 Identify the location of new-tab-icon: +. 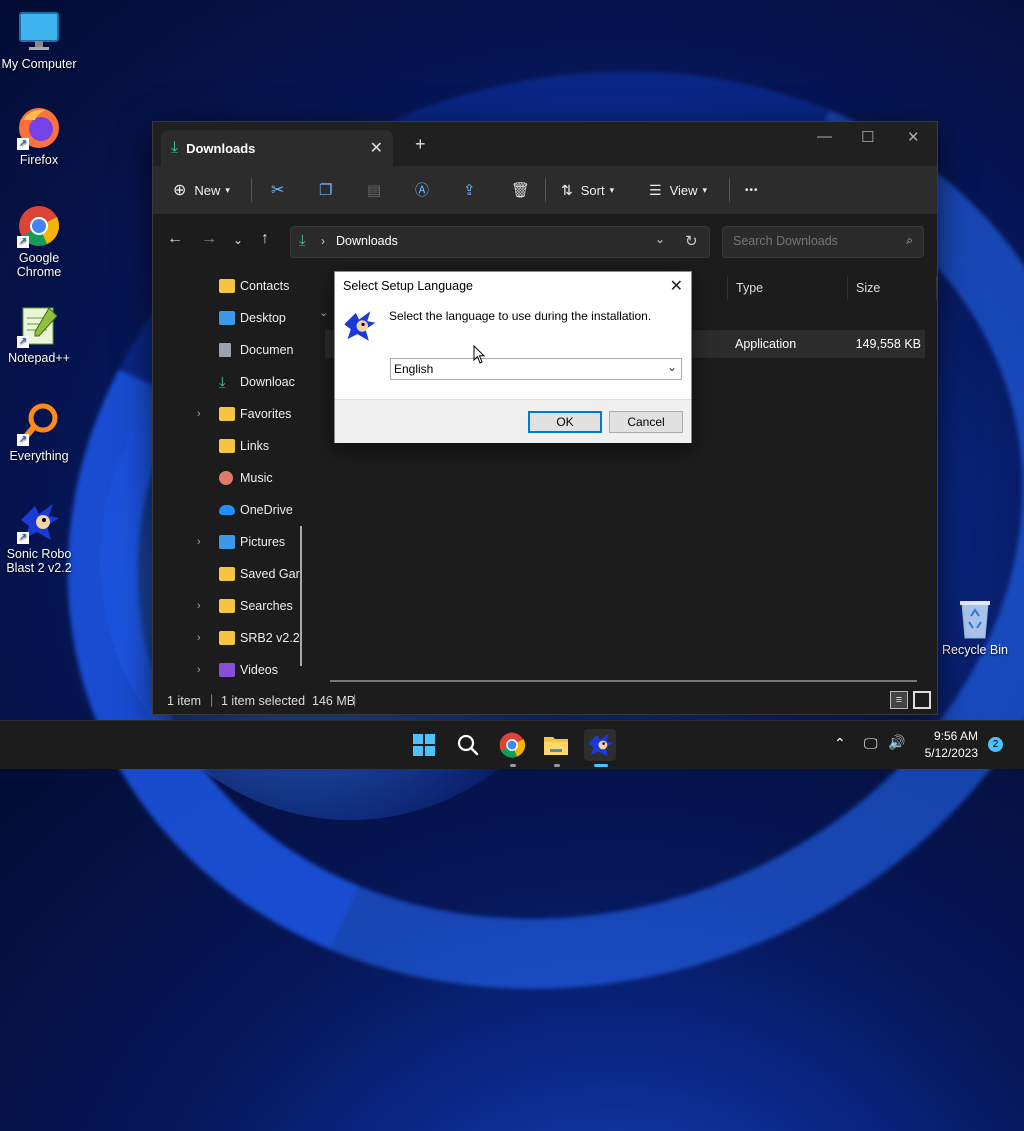
(420, 144).